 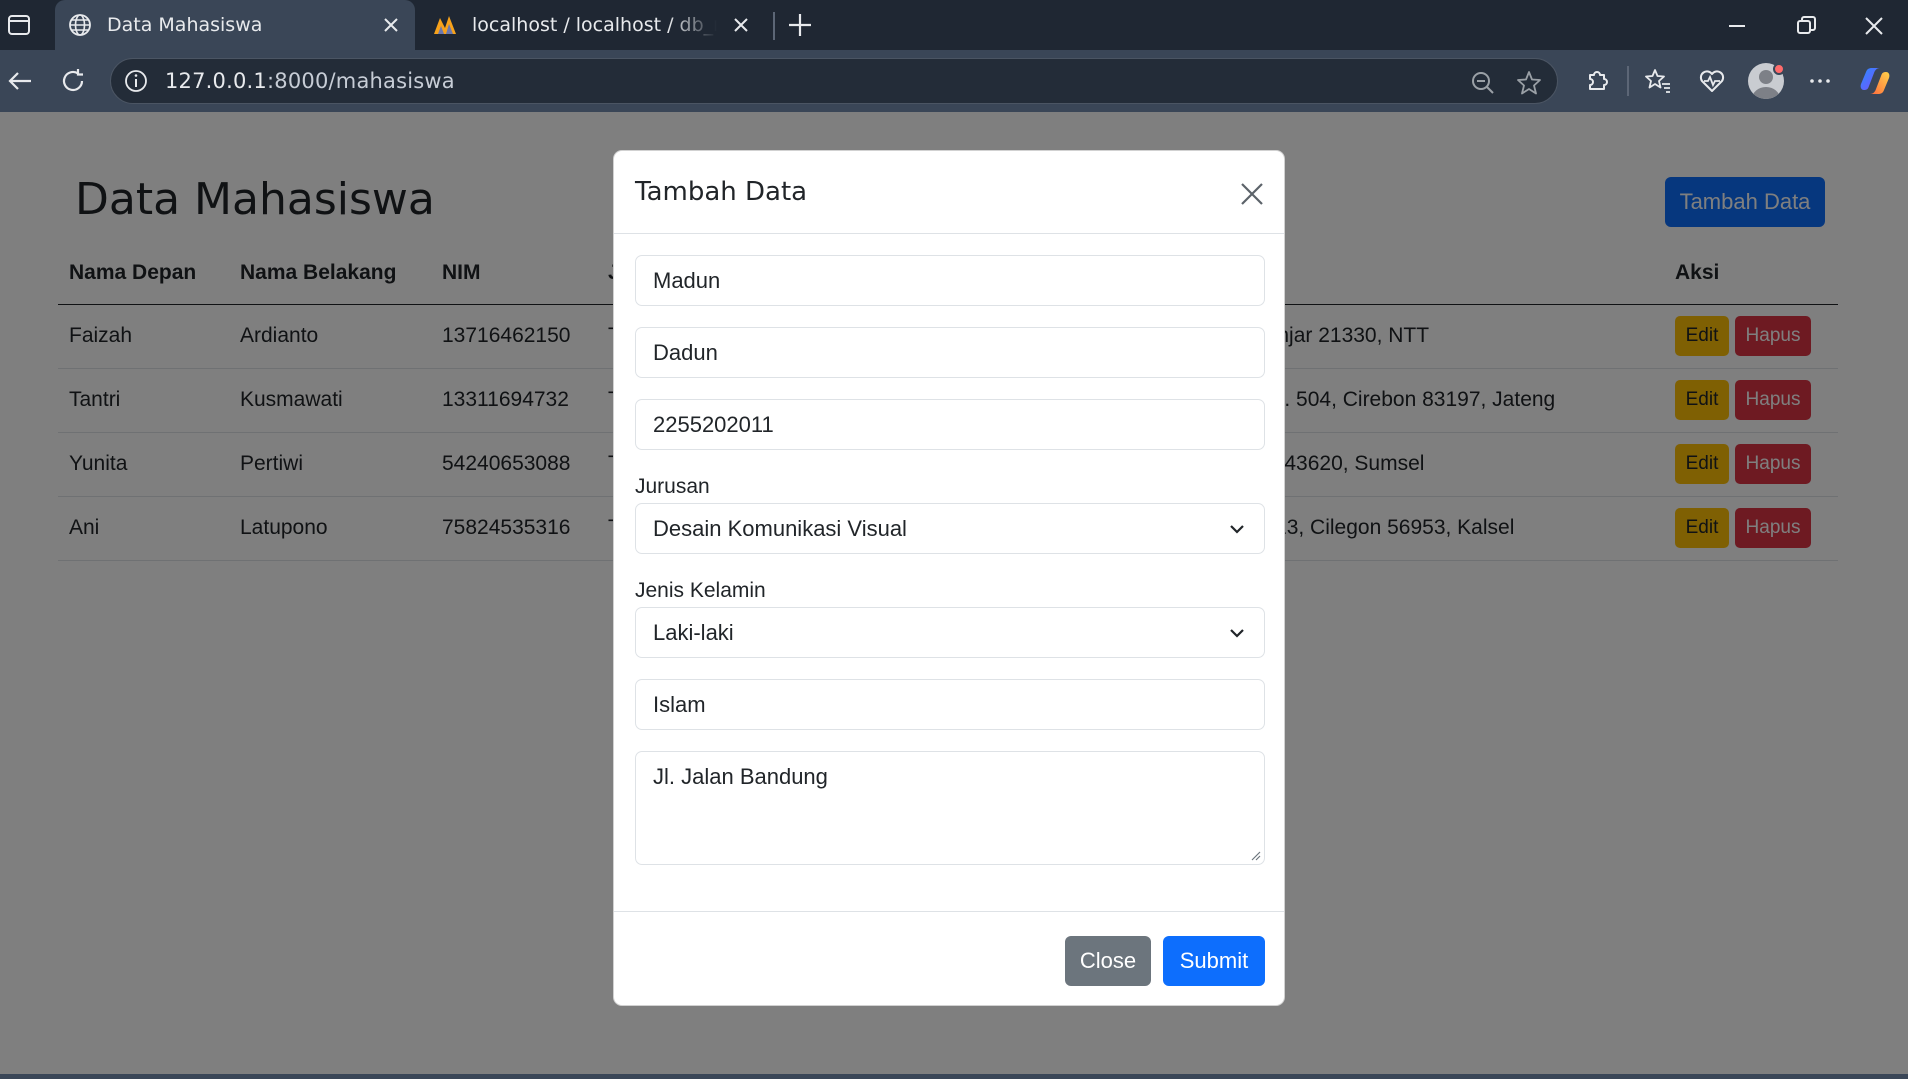 I want to click on modal-footer: Close Submit, so click(x=949, y=958).